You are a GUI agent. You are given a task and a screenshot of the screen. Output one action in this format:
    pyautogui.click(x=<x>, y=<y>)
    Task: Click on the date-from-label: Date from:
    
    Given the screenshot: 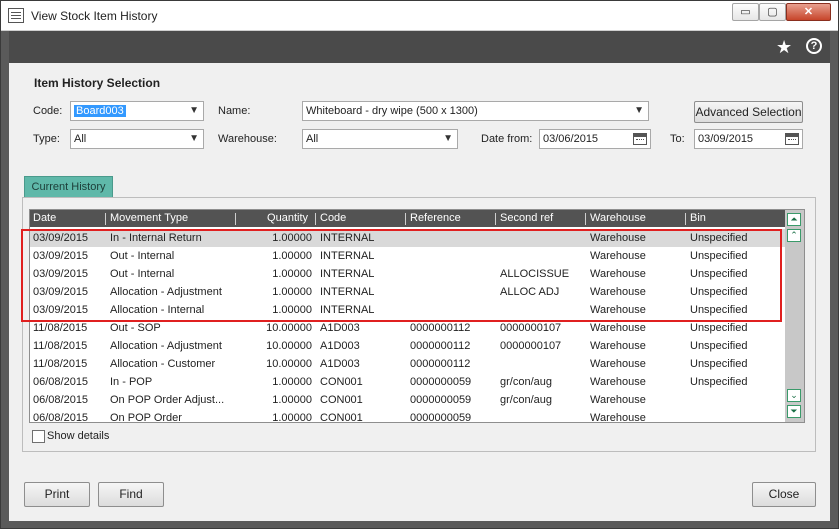 What is the action you would take?
    pyautogui.click(x=507, y=139)
    